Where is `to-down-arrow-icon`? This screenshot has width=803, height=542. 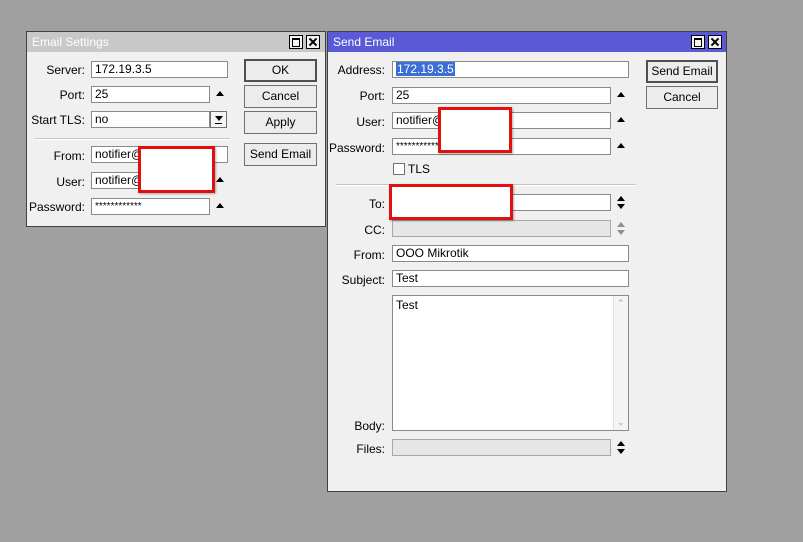
to-down-arrow-icon is located at coordinates (621, 206).